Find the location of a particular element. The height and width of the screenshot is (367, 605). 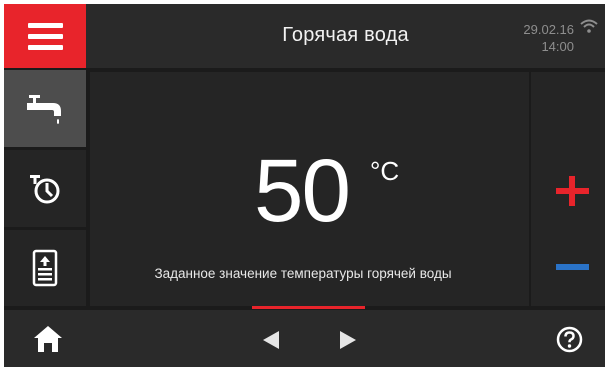

temperature-unit: °C is located at coordinates (385, 171).